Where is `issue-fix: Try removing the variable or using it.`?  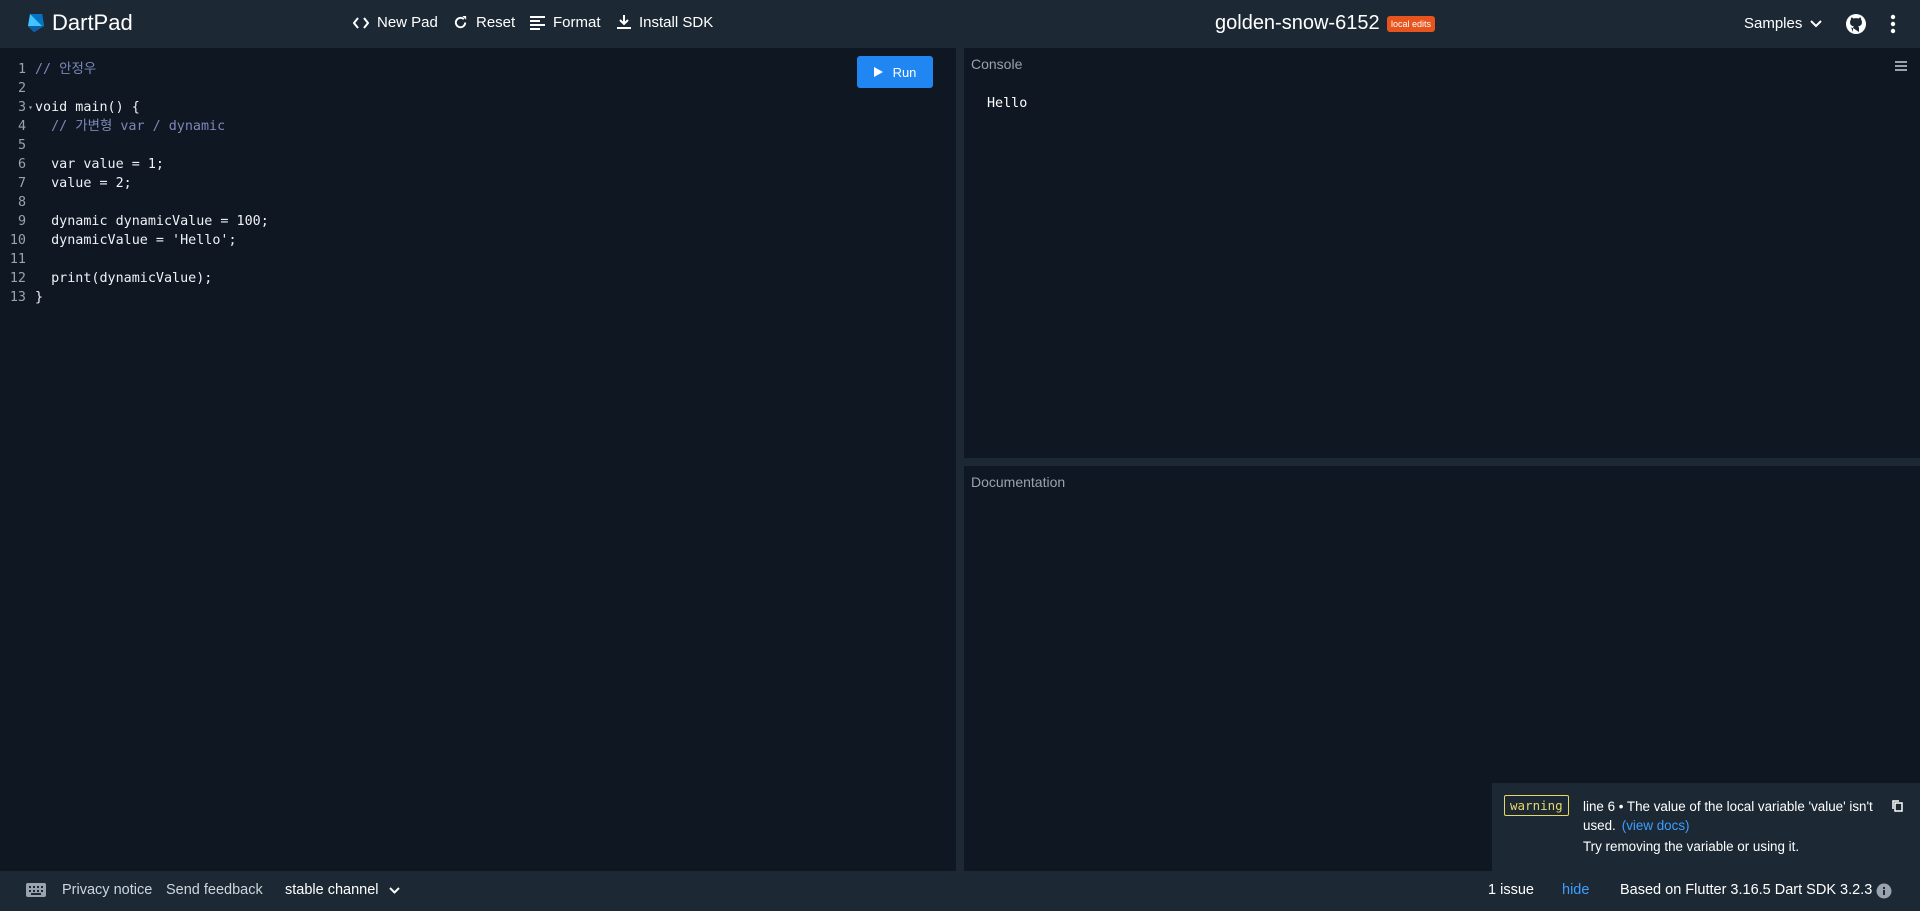
issue-fix: Try removing the variable or using it. is located at coordinates (1691, 846).